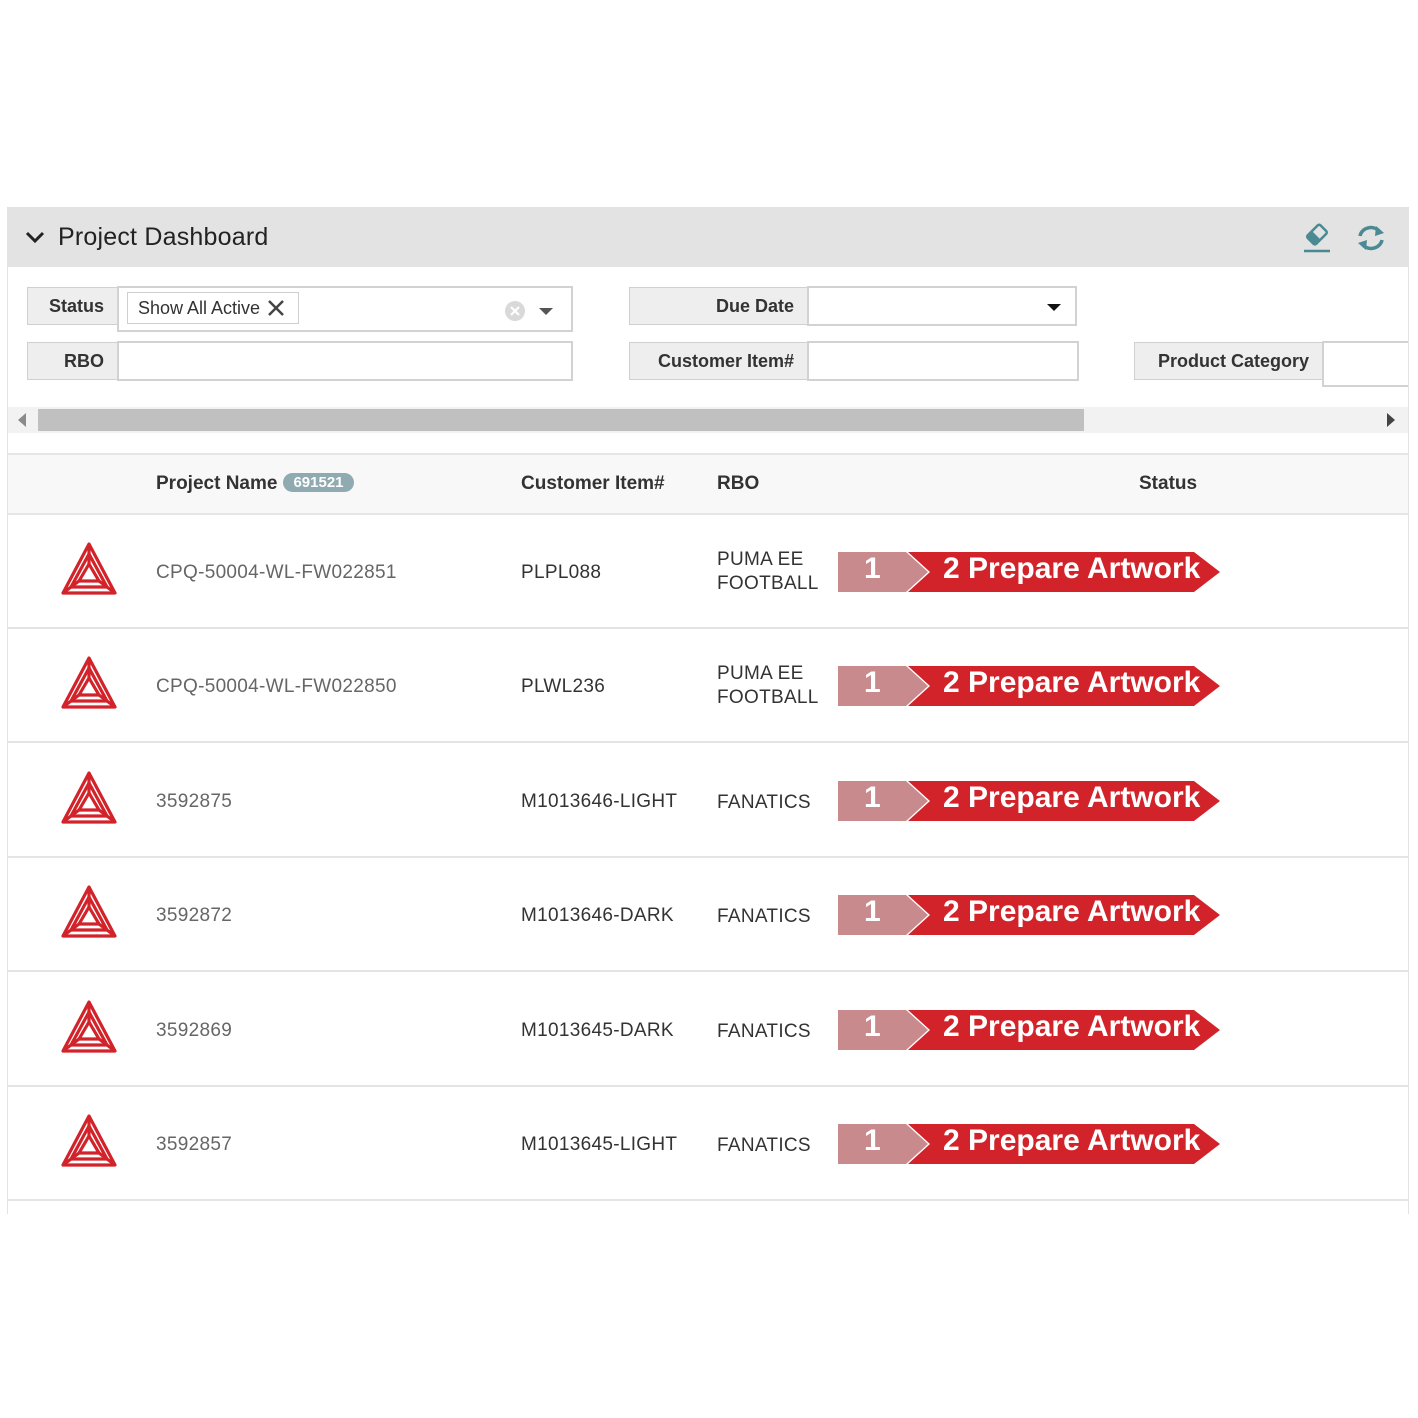 This screenshot has width=1418, height=1418. I want to click on panel-header: Project Dashboard, so click(708, 237).